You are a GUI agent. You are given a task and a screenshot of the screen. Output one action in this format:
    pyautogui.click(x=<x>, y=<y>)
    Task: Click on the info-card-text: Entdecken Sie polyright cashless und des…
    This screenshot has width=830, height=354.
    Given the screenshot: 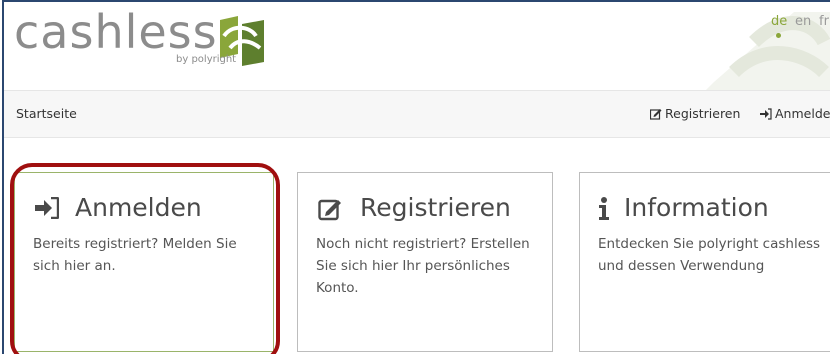 What is the action you would take?
    pyautogui.click(x=709, y=255)
    